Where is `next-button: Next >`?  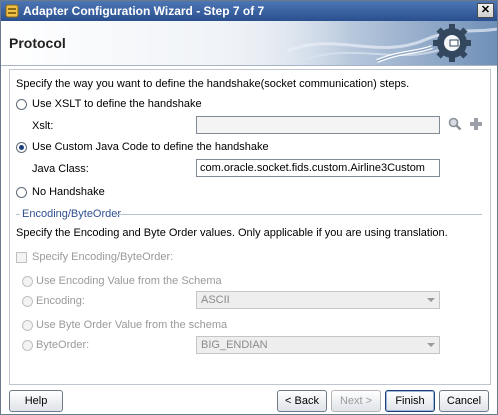
next-button: Next > is located at coordinates (356, 401).